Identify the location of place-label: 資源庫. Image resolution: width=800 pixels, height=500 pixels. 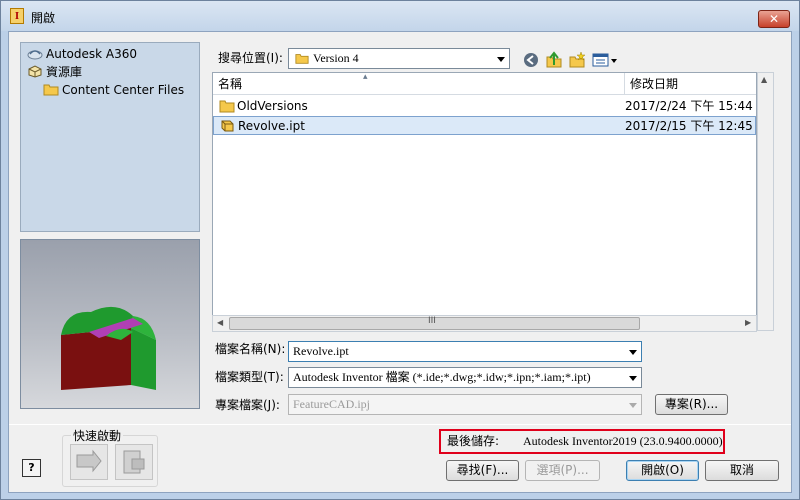
(64, 72).